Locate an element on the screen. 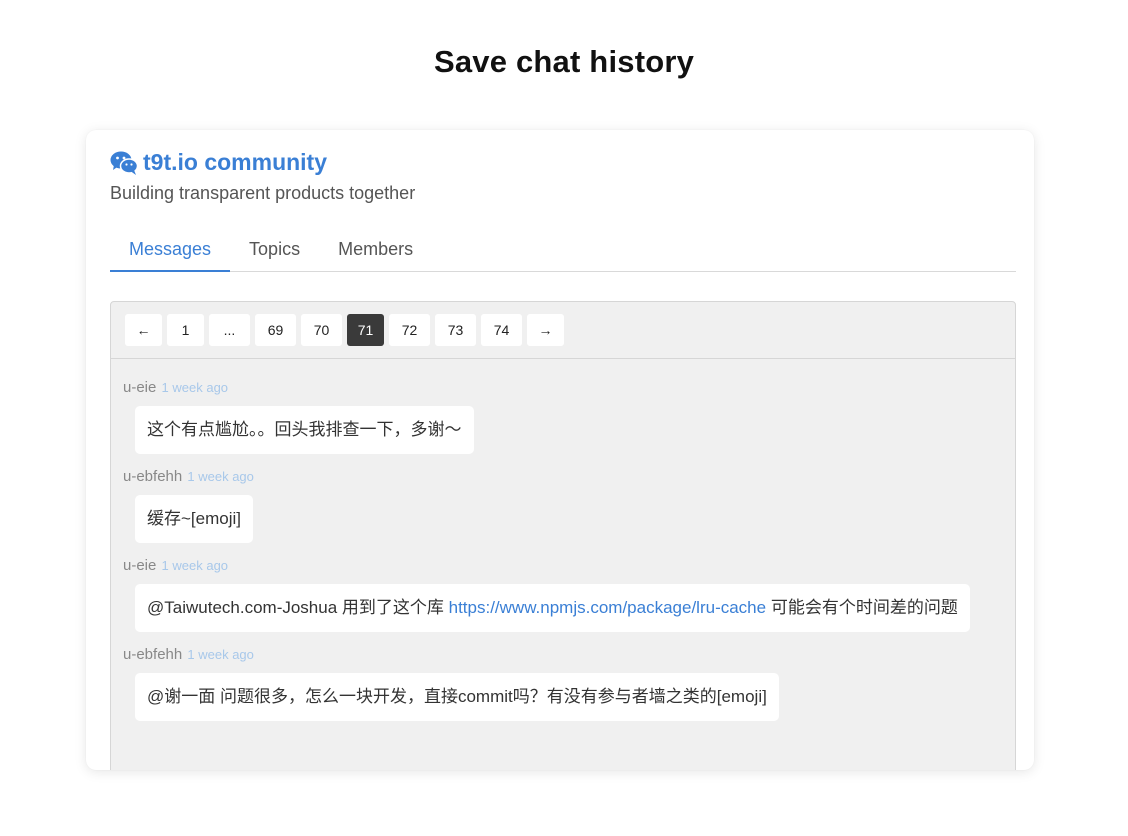  page-button: 73 is located at coordinates (455, 330).